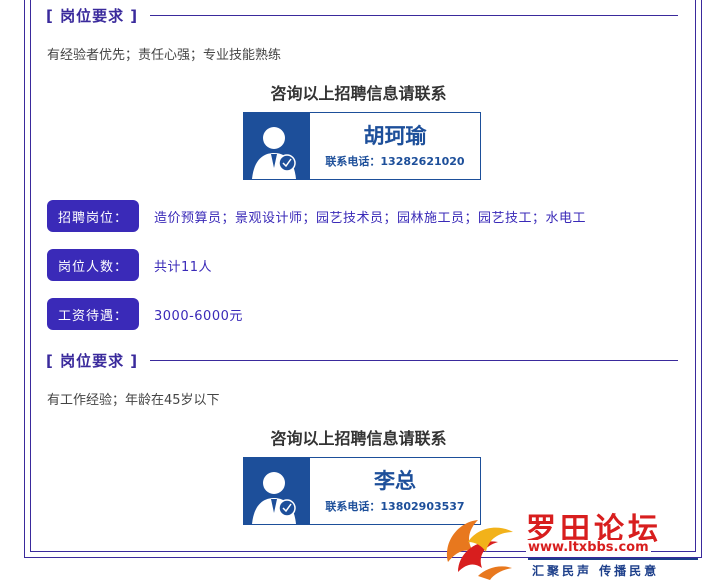  What do you see at coordinates (93, 314) in the screenshot?
I see `salary-label-pill: 工资待遇：` at bounding box center [93, 314].